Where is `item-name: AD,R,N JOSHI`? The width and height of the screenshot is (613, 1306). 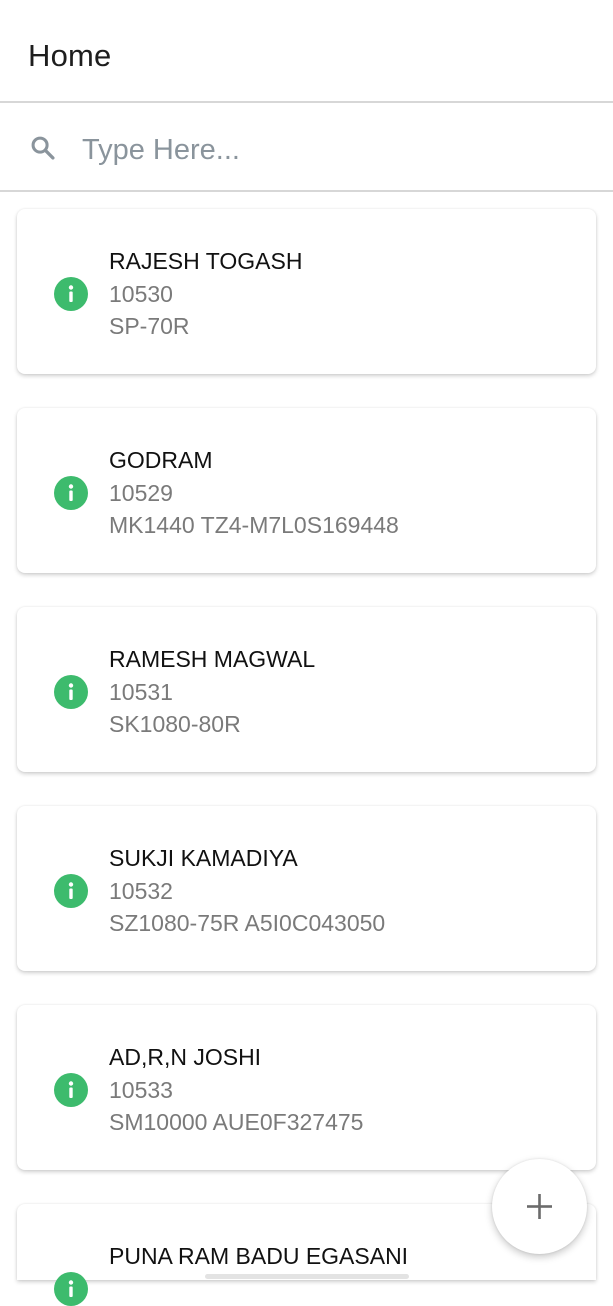
item-name: AD,R,N JOSHI is located at coordinates (185, 1057).